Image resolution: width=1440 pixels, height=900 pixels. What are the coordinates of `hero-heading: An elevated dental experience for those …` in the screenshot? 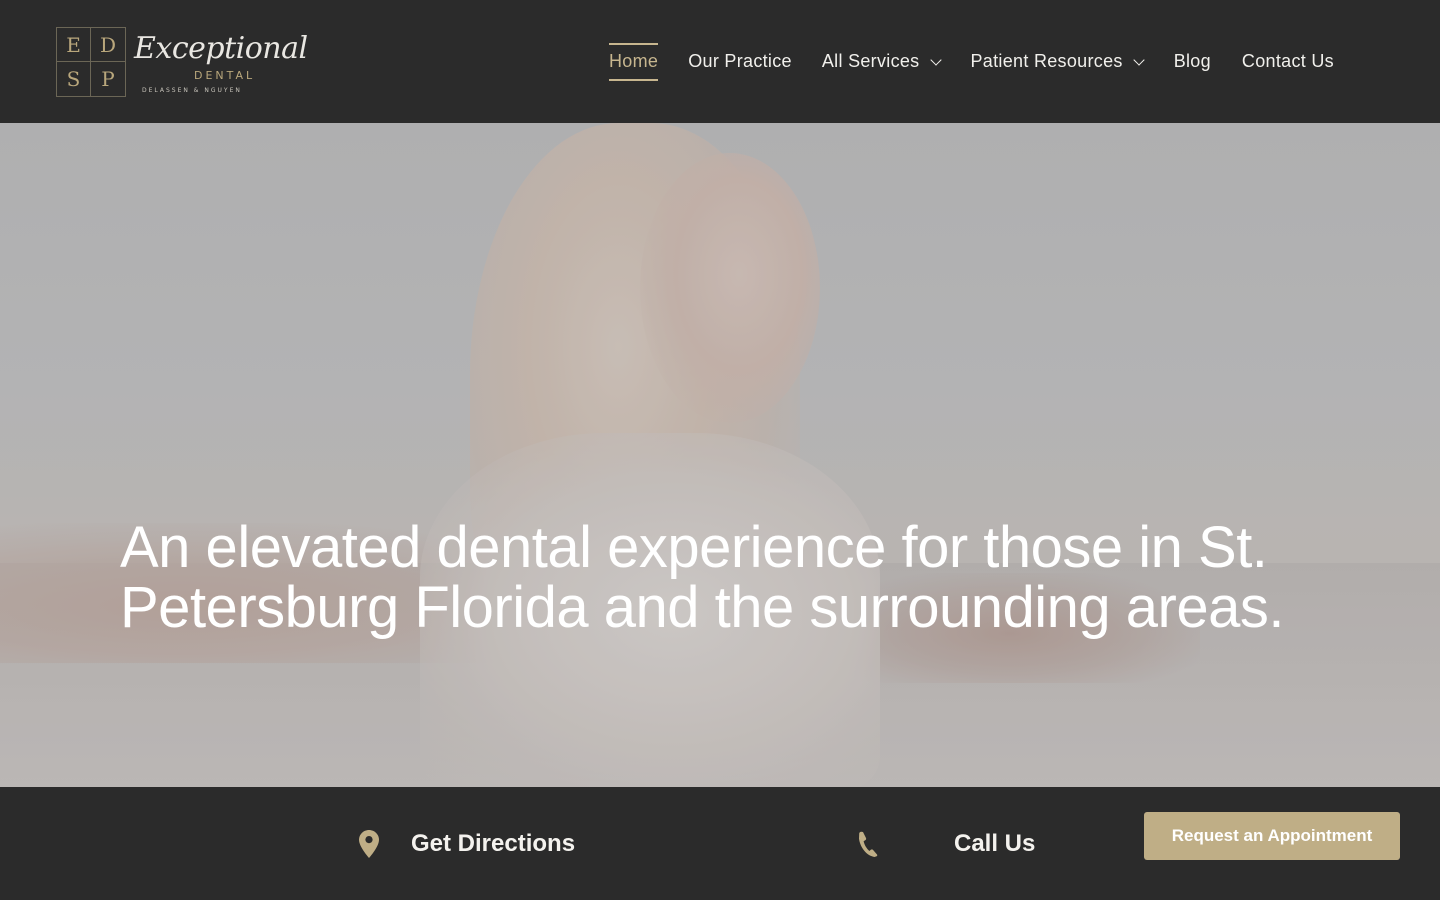 It's located at (702, 577).